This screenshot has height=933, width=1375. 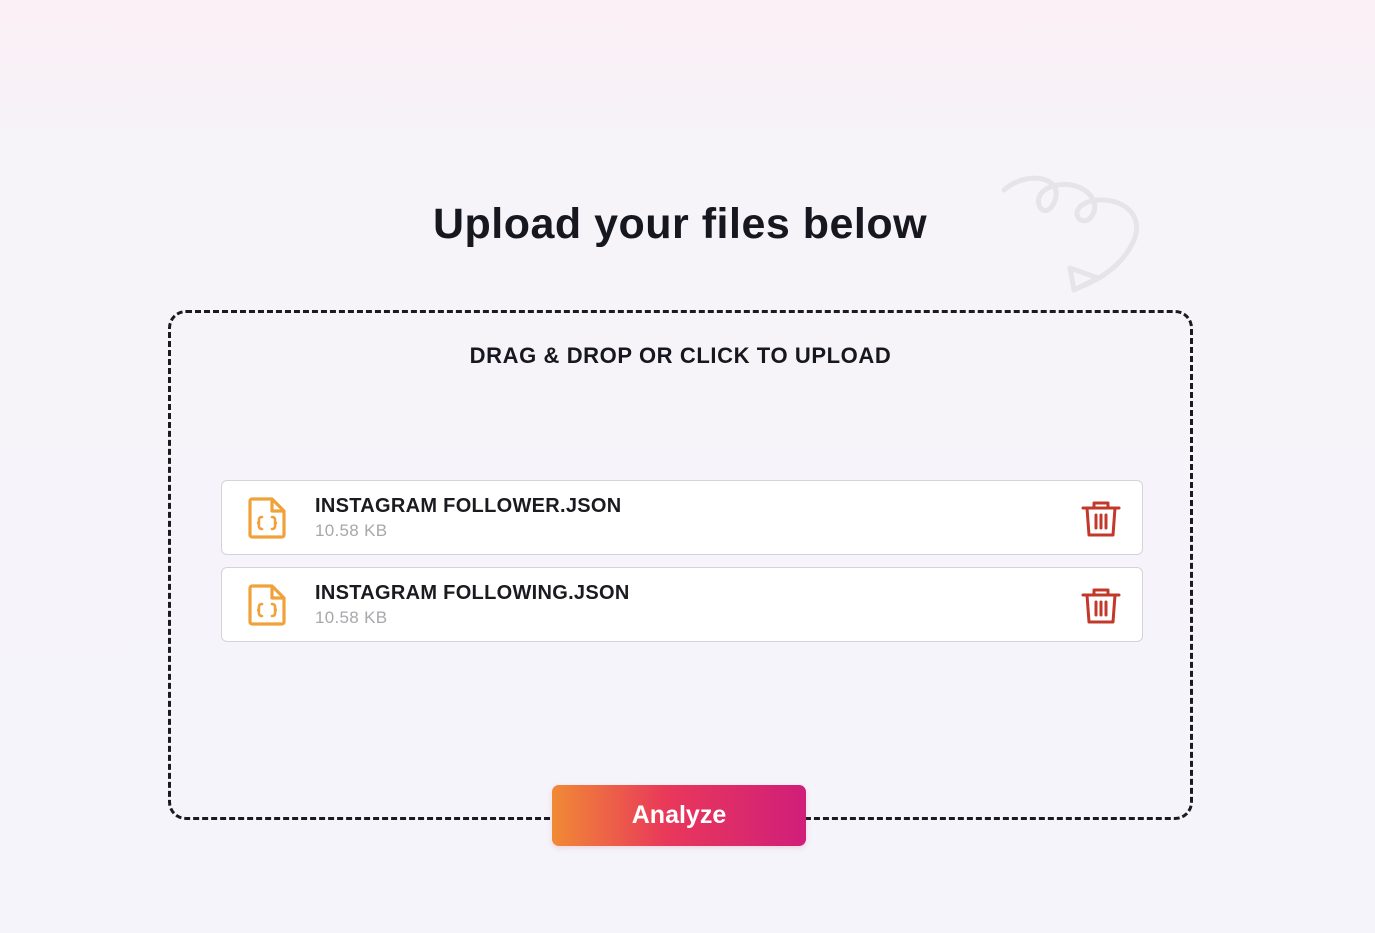 What do you see at coordinates (468, 506) in the screenshot?
I see `file-name: INSTAGRAM FOLLOWER.JSON` at bounding box center [468, 506].